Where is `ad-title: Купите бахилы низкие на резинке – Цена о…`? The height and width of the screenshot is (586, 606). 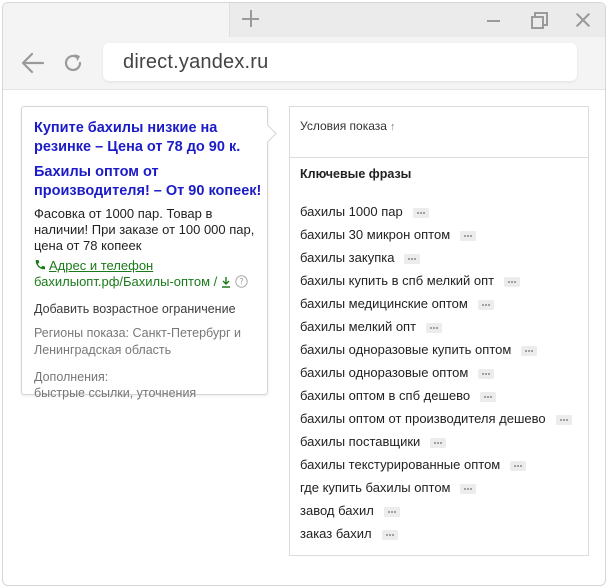
ad-title: Купите бахилы низкие на резинке – Цена о… is located at coordinates (148, 138).